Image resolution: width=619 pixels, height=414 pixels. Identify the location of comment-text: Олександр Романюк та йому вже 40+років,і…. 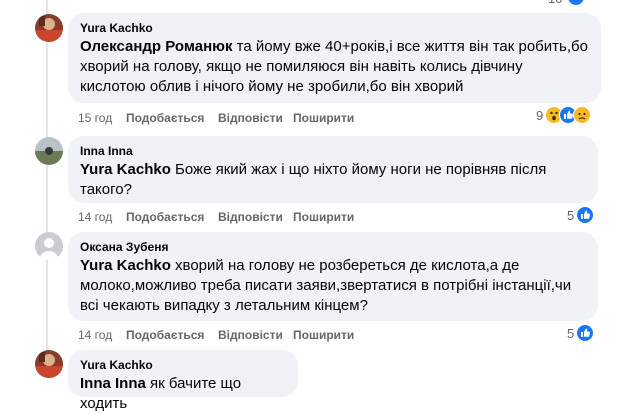
(334, 66).